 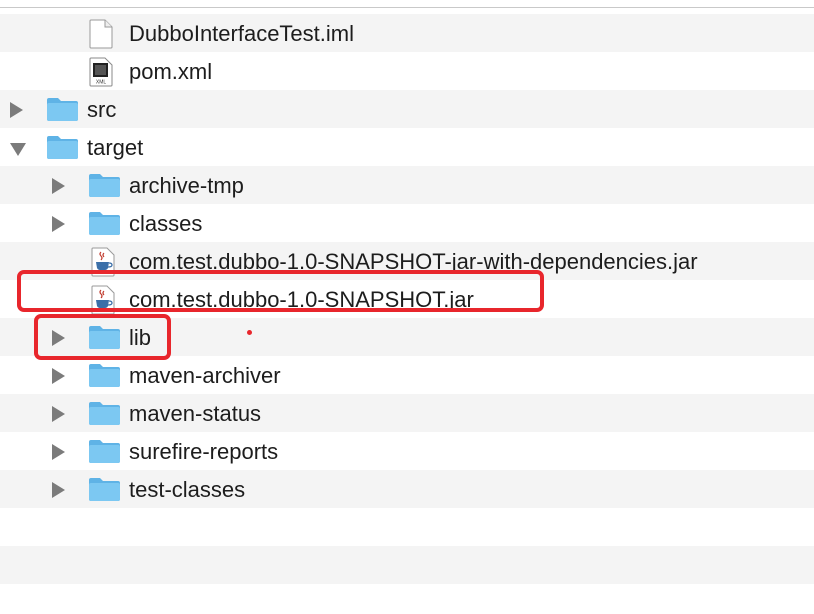 What do you see at coordinates (18, 149) in the screenshot?
I see `disclosure-expanded-icon` at bounding box center [18, 149].